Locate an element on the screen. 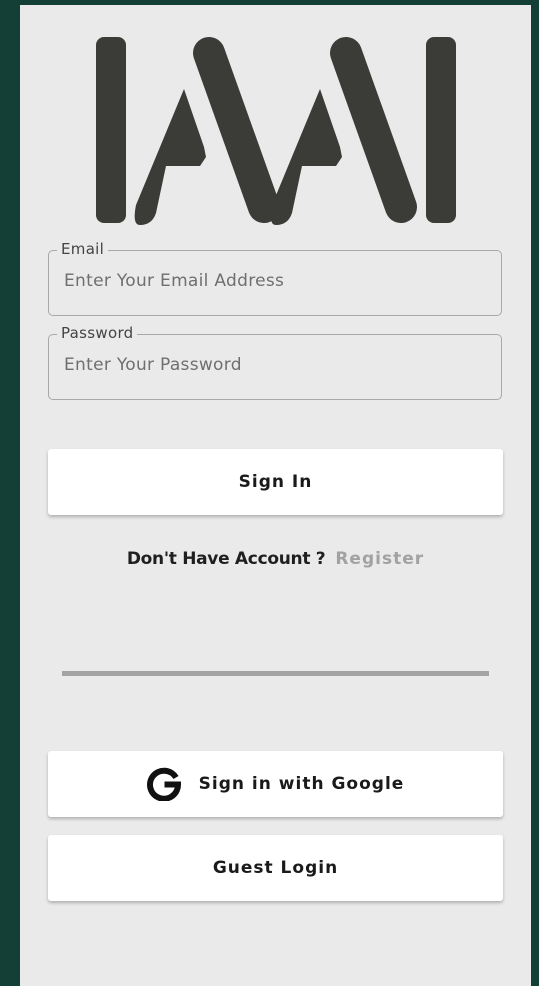 The image size is (539, 986). email-field: Email is located at coordinates (275, 278).